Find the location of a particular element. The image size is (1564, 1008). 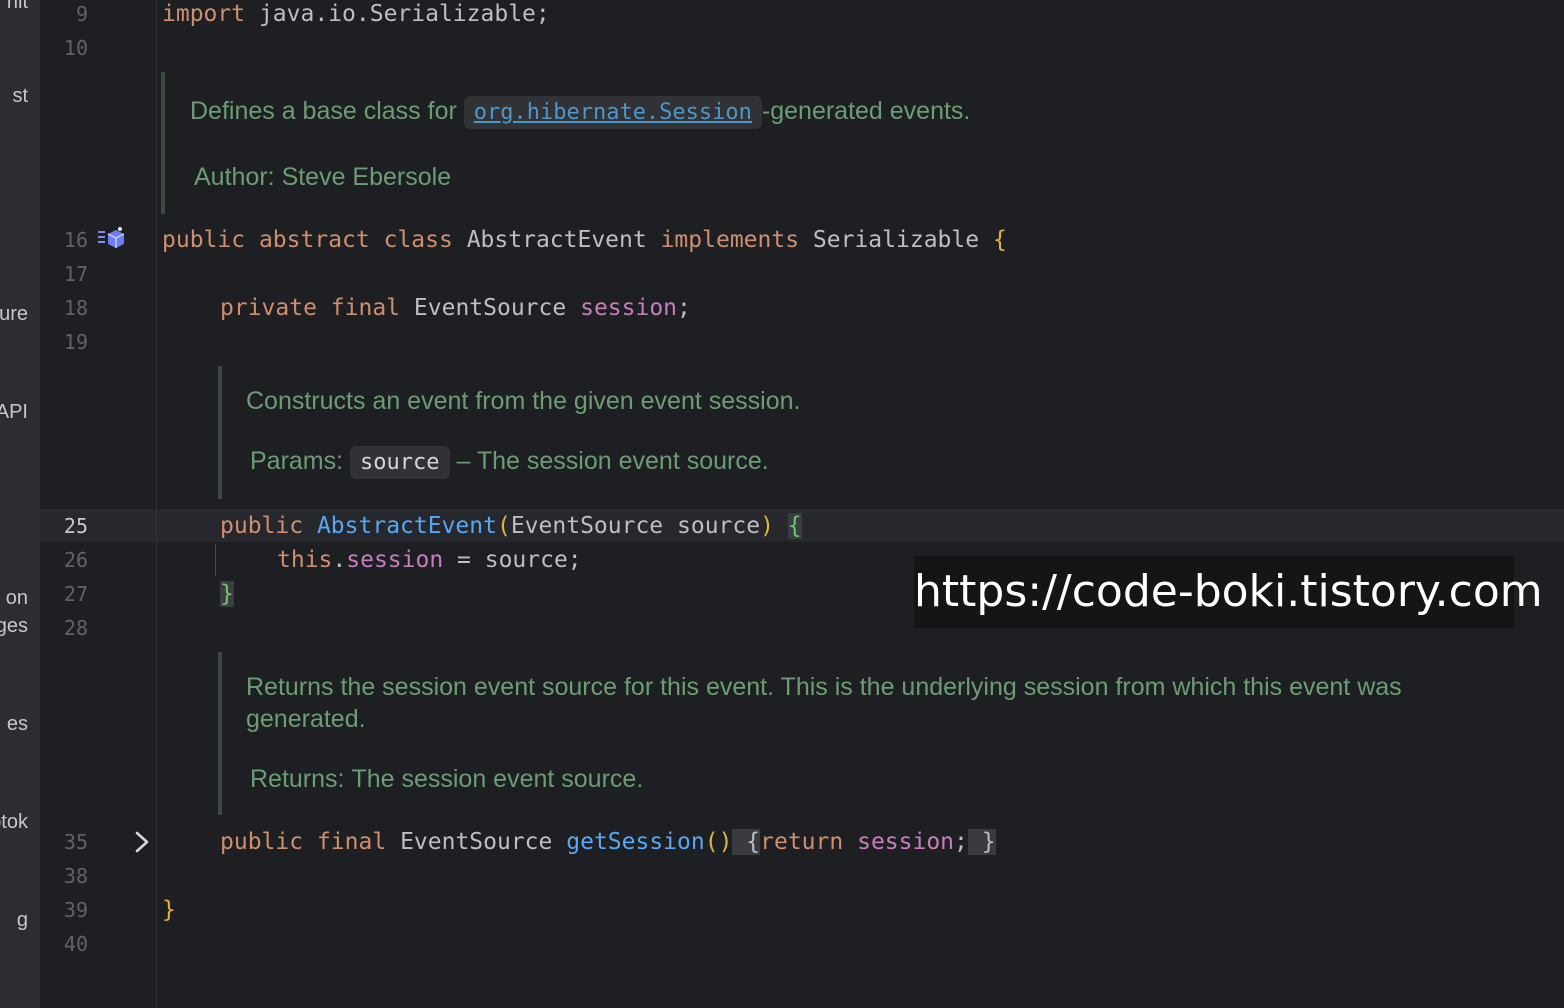

code-text: java.io.Serializable; is located at coordinates (397, 14).